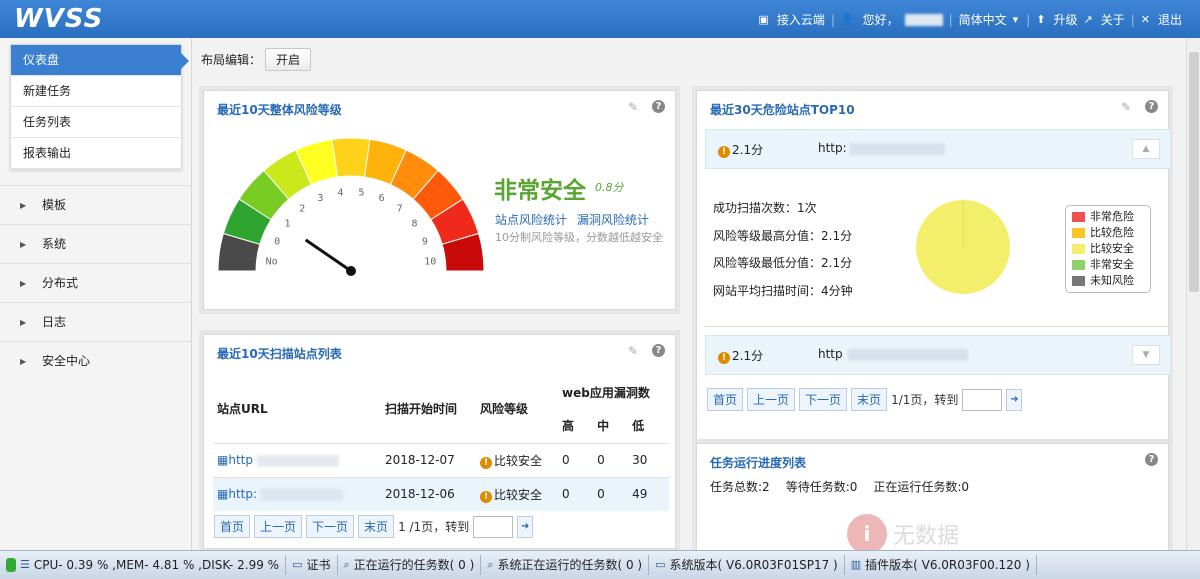  I want to click on status-cert: ▭ 证书, so click(312, 565).